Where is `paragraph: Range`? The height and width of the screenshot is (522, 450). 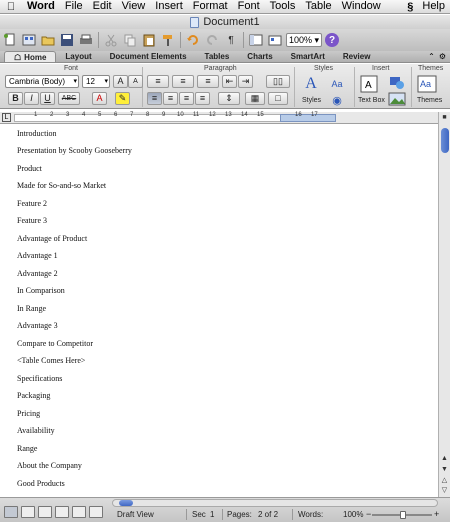
paragraph: Range is located at coordinates (27, 448).